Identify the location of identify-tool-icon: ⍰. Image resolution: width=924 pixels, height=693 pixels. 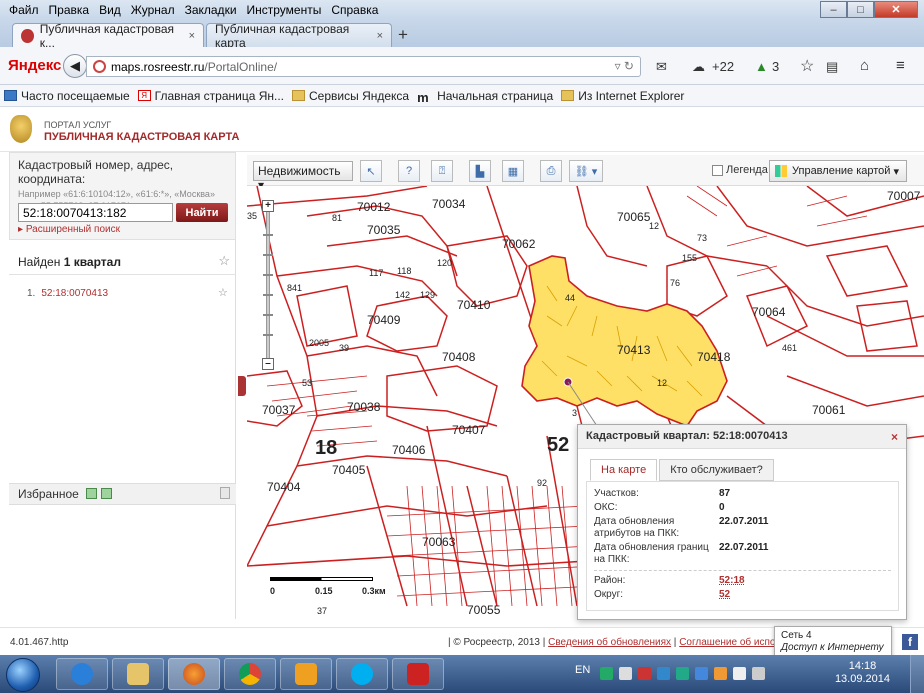
(442, 171).